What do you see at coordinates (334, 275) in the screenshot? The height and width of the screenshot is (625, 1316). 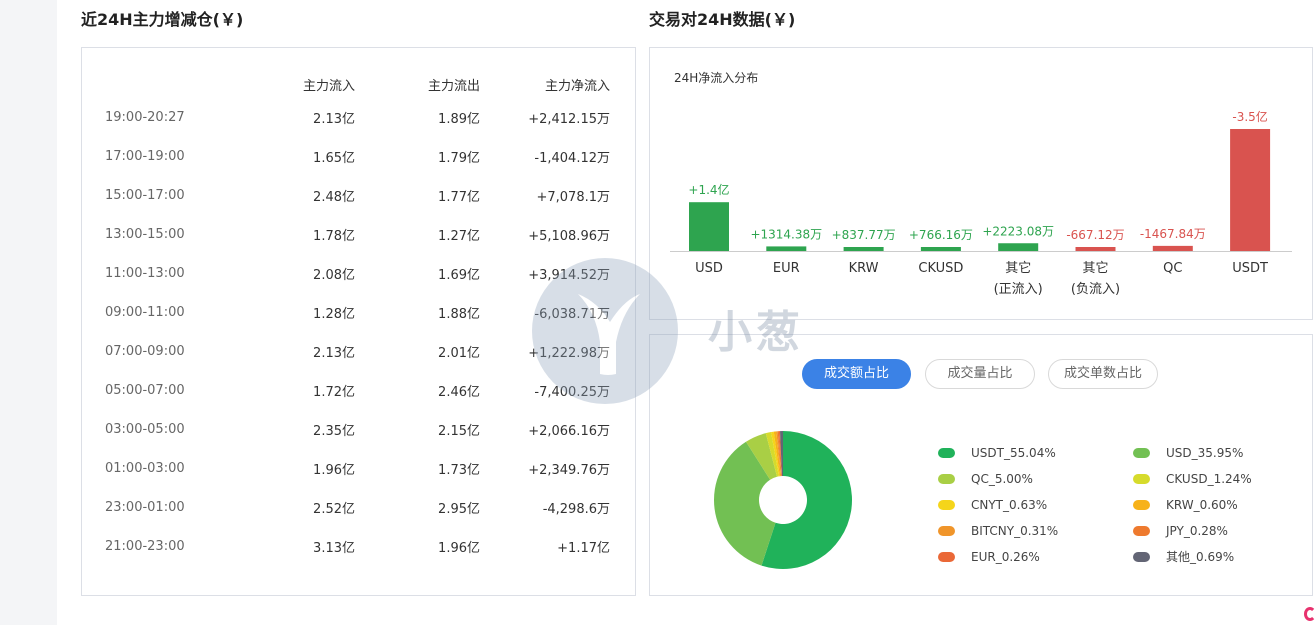 I see `row-inflow: 2.08亿` at bounding box center [334, 275].